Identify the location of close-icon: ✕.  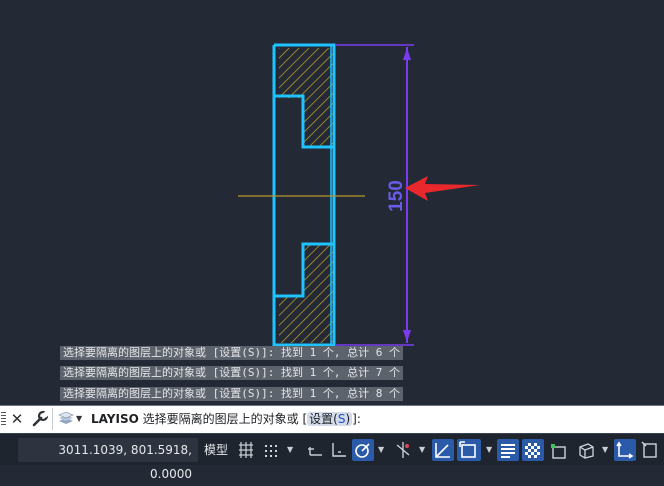
(17, 419).